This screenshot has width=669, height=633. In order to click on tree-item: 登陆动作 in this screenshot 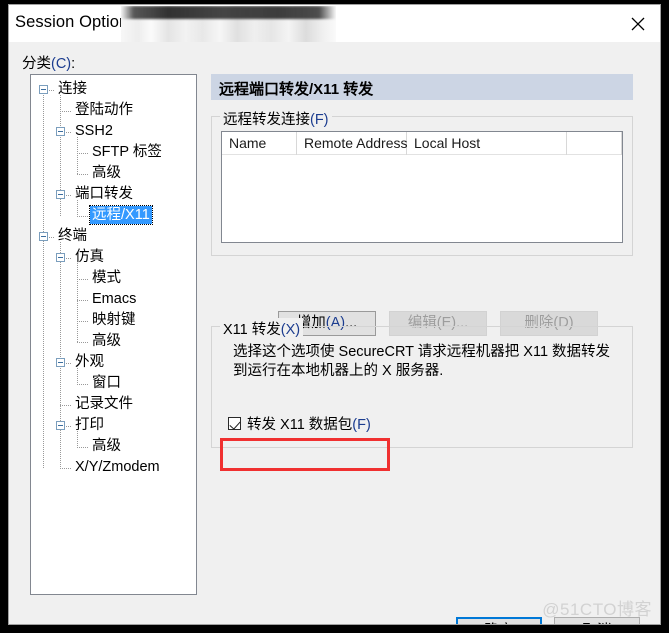, I will do `click(104, 110)`.